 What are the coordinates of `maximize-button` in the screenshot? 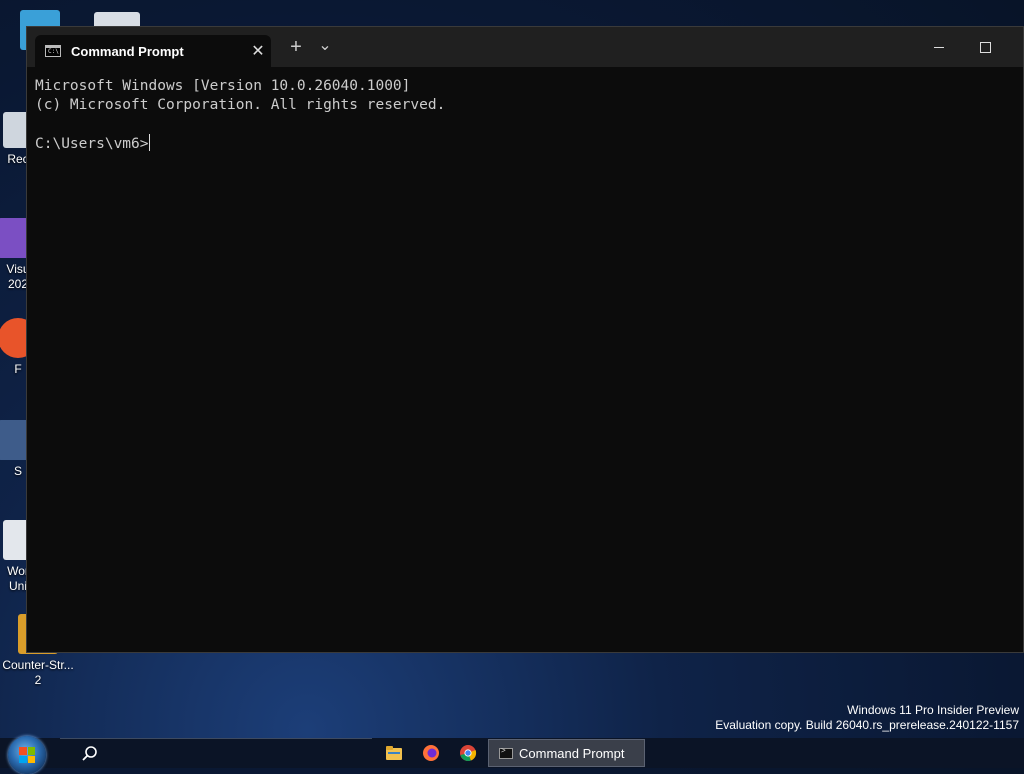 It's located at (985, 47).